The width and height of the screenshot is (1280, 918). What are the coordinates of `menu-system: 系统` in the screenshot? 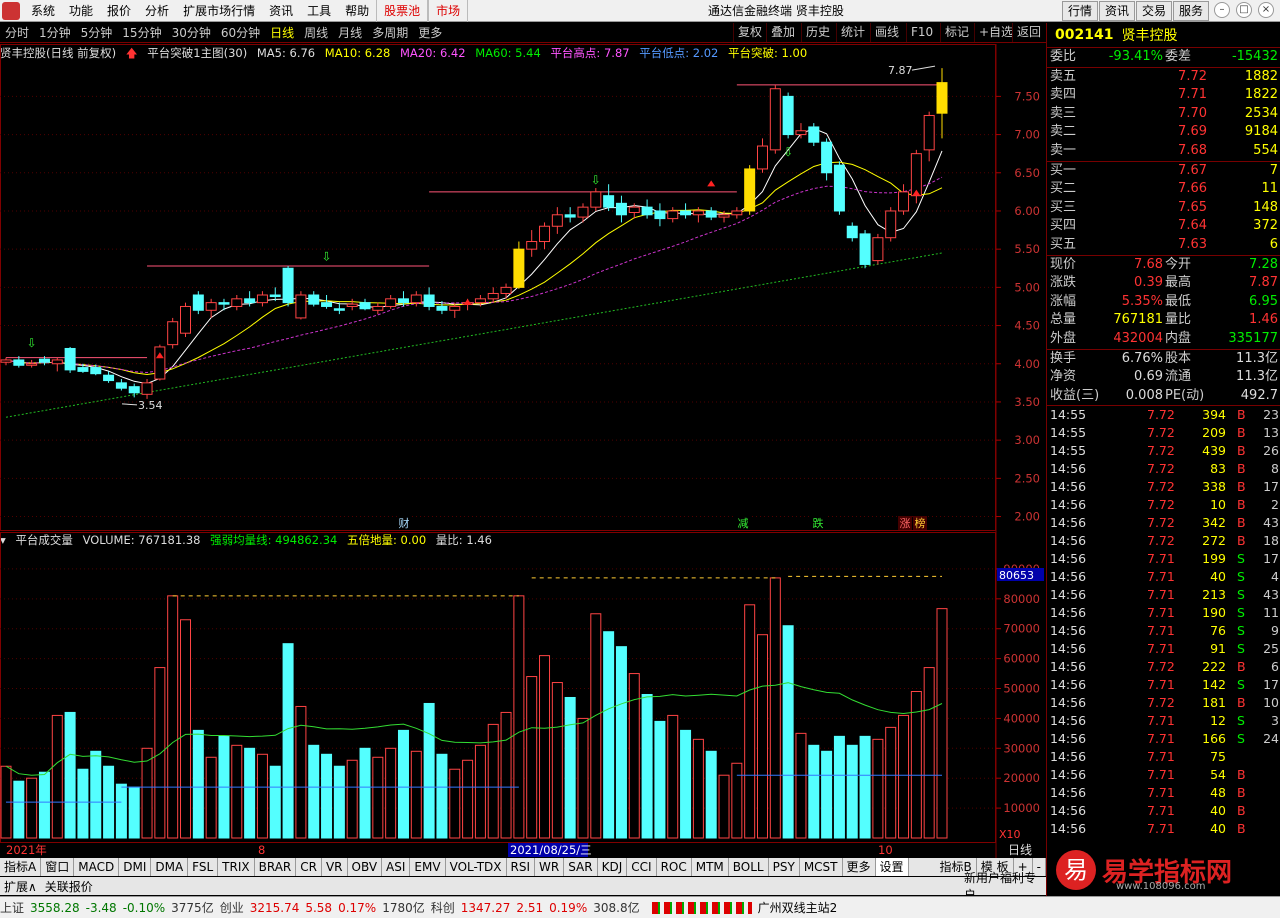 It's located at (43, 11).